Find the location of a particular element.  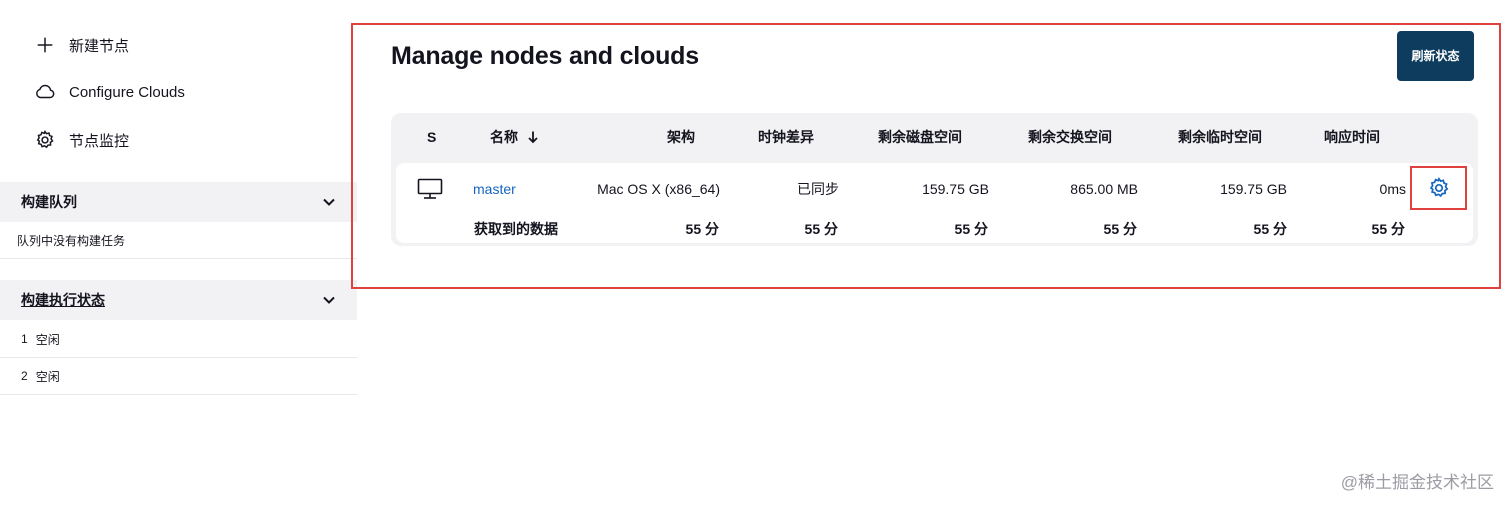

footer-temp-space: 55 分 is located at coordinates (1270, 229).